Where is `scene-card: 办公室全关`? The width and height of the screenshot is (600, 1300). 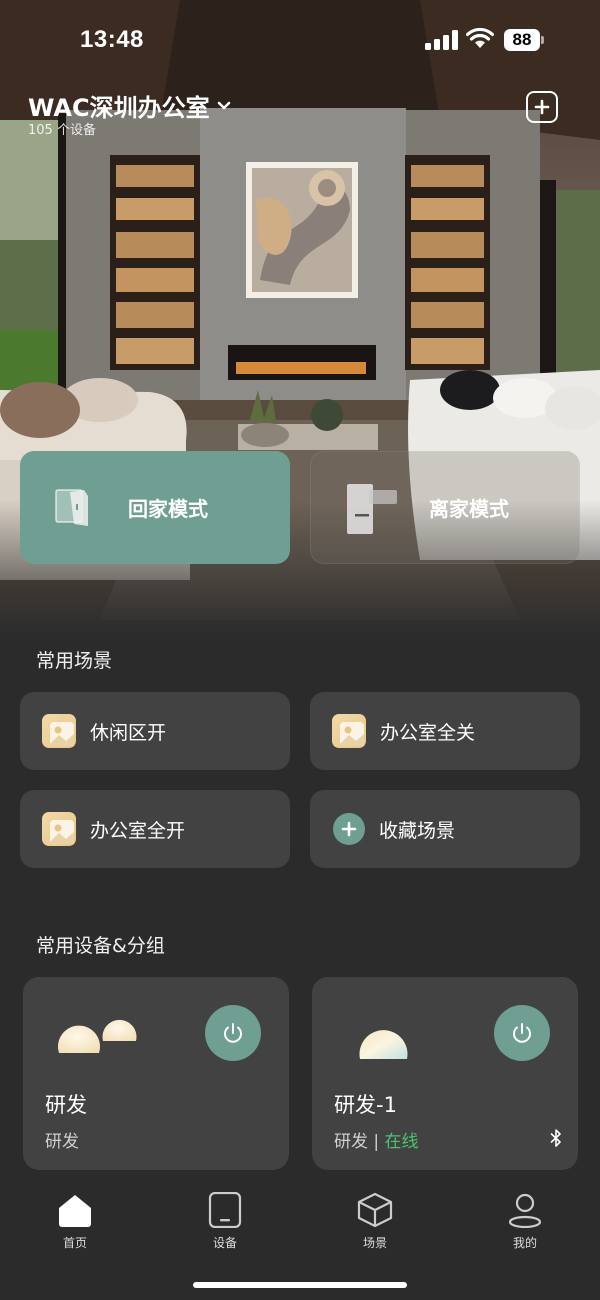
scene-card: 办公室全关 is located at coordinates (445, 731).